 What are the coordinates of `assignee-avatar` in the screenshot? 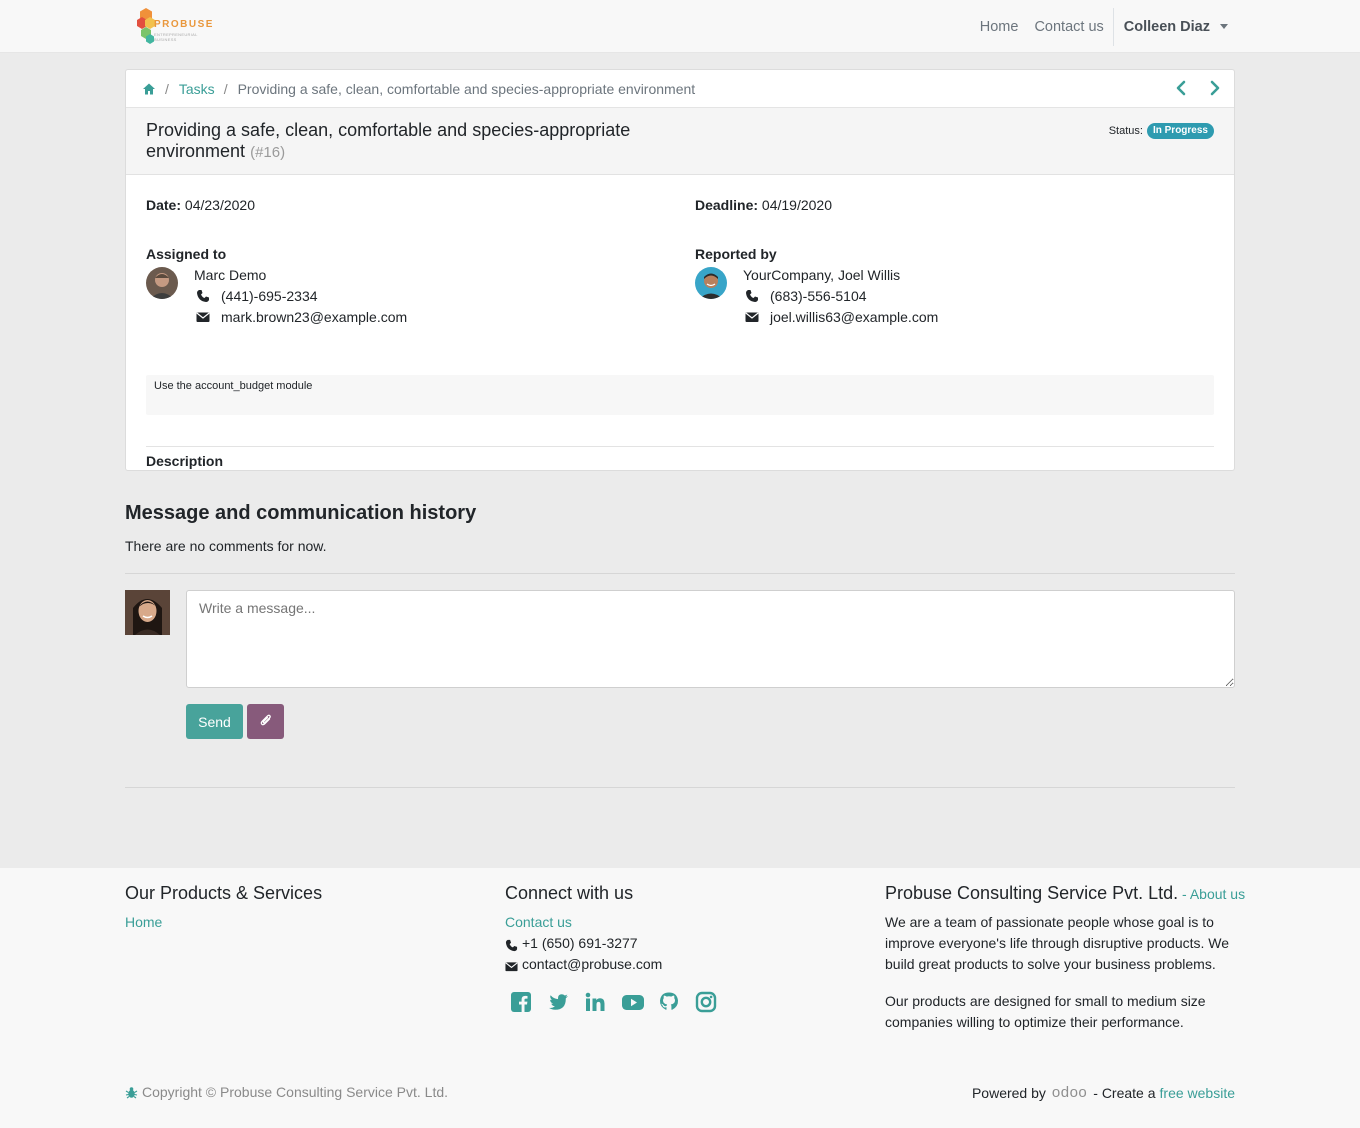 It's located at (162, 283).